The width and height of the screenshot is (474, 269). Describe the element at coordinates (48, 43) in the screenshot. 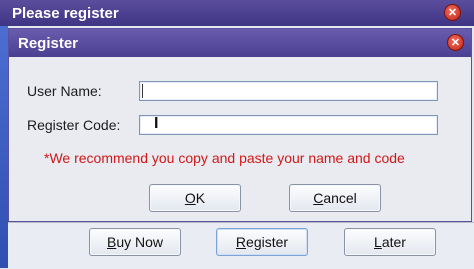

I see `register-dialog-title: Register` at that location.